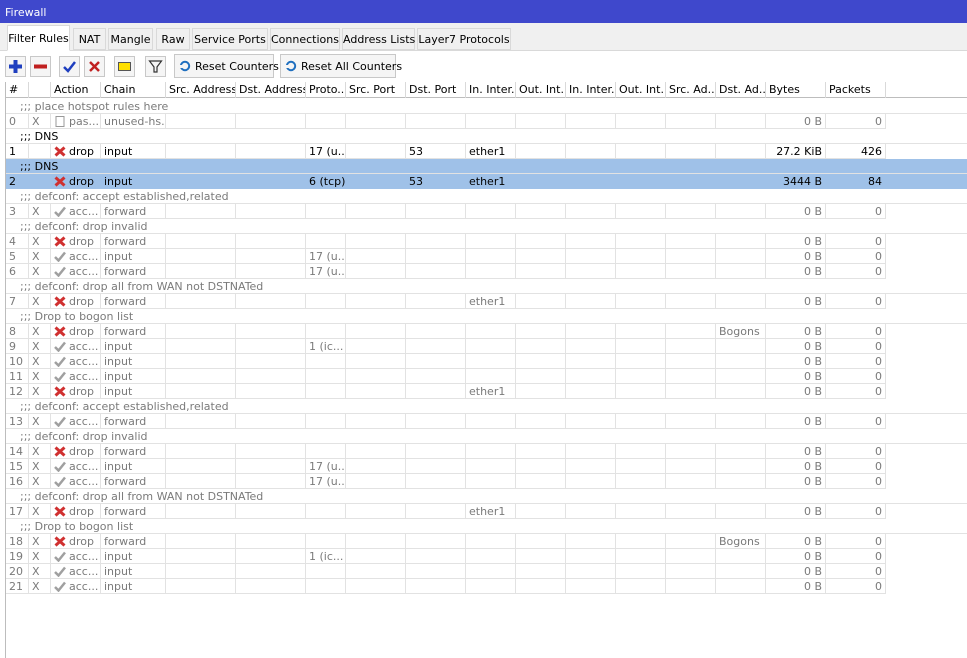 This screenshot has height=658, width=967. I want to click on comment-button, so click(124, 66).